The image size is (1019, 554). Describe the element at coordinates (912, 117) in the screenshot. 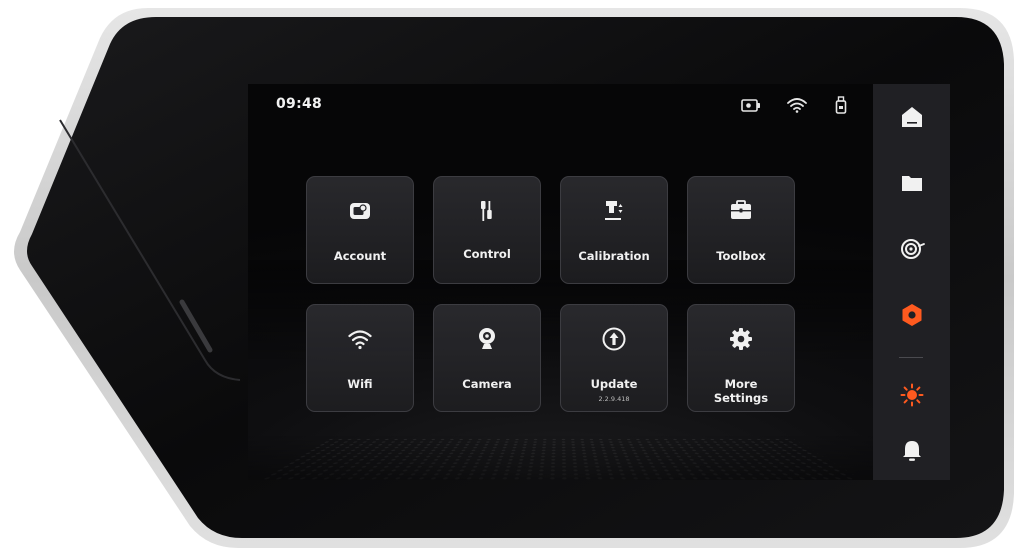

I see `home-icon` at that location.